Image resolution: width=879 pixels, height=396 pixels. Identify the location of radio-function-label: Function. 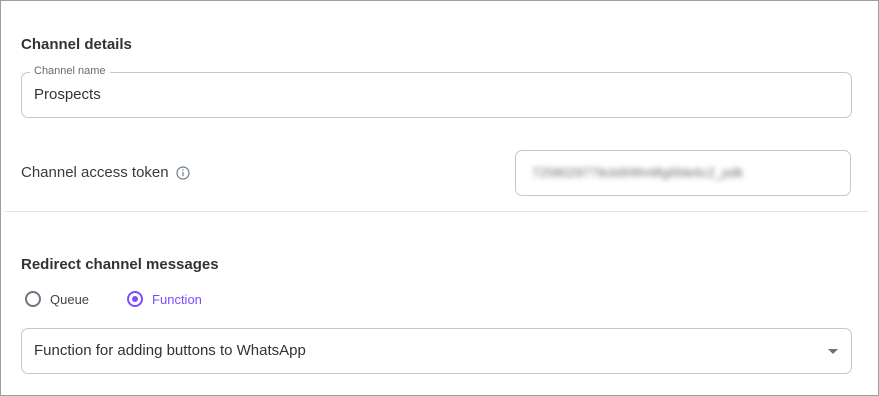
(177, 299).